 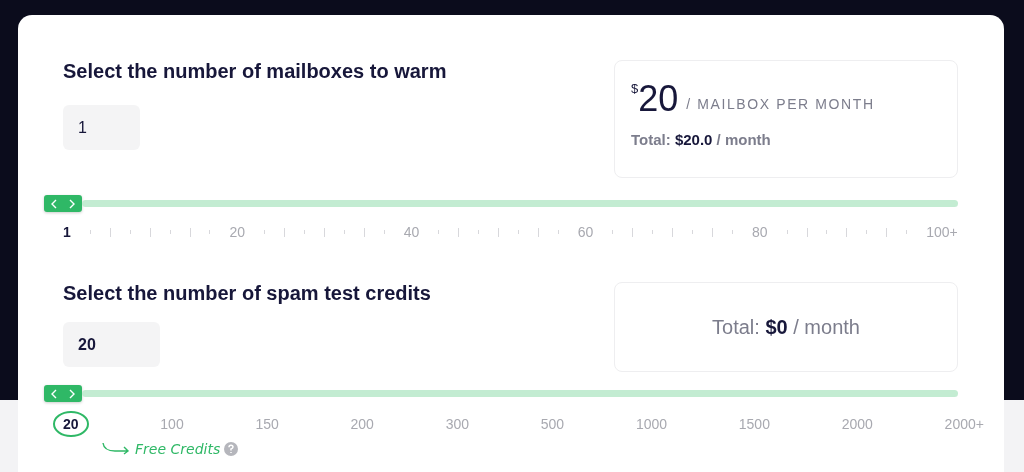 I want to click on currency-symbol: $, so click(x=635, y=88).